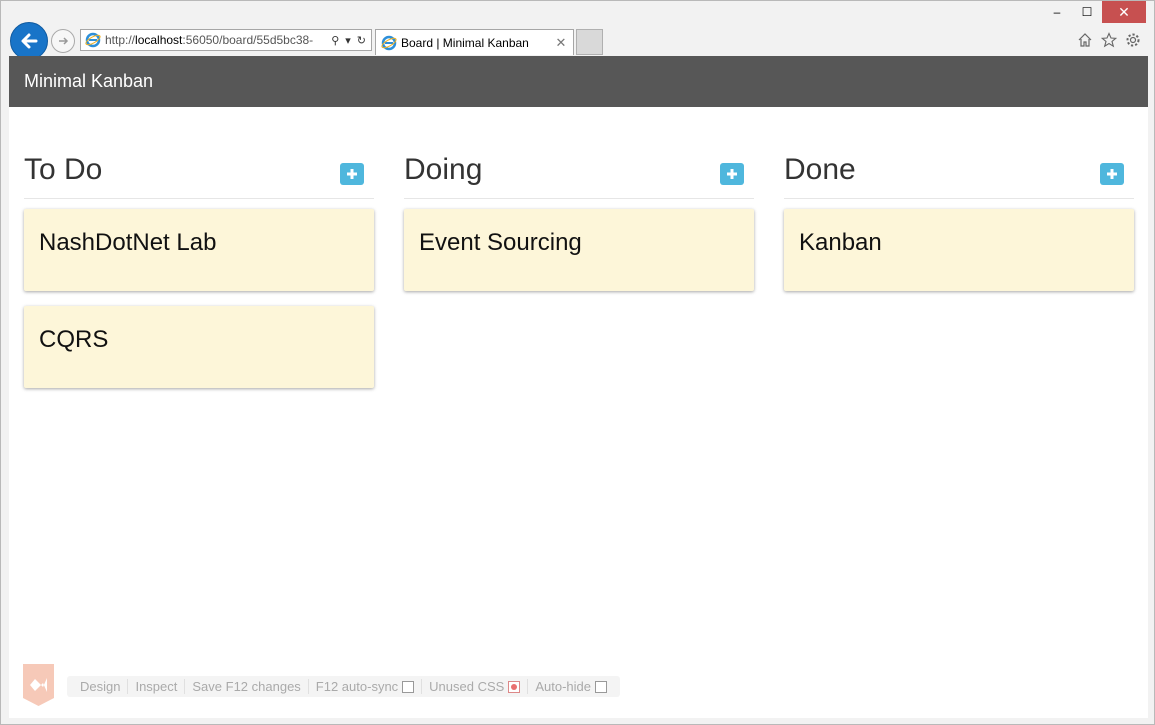 This screenshot has width=1155, height=725. What do you see at coordinates (589, 42) in the screenshot?
I see `new-tab-button` at bounding box center [589, 42].